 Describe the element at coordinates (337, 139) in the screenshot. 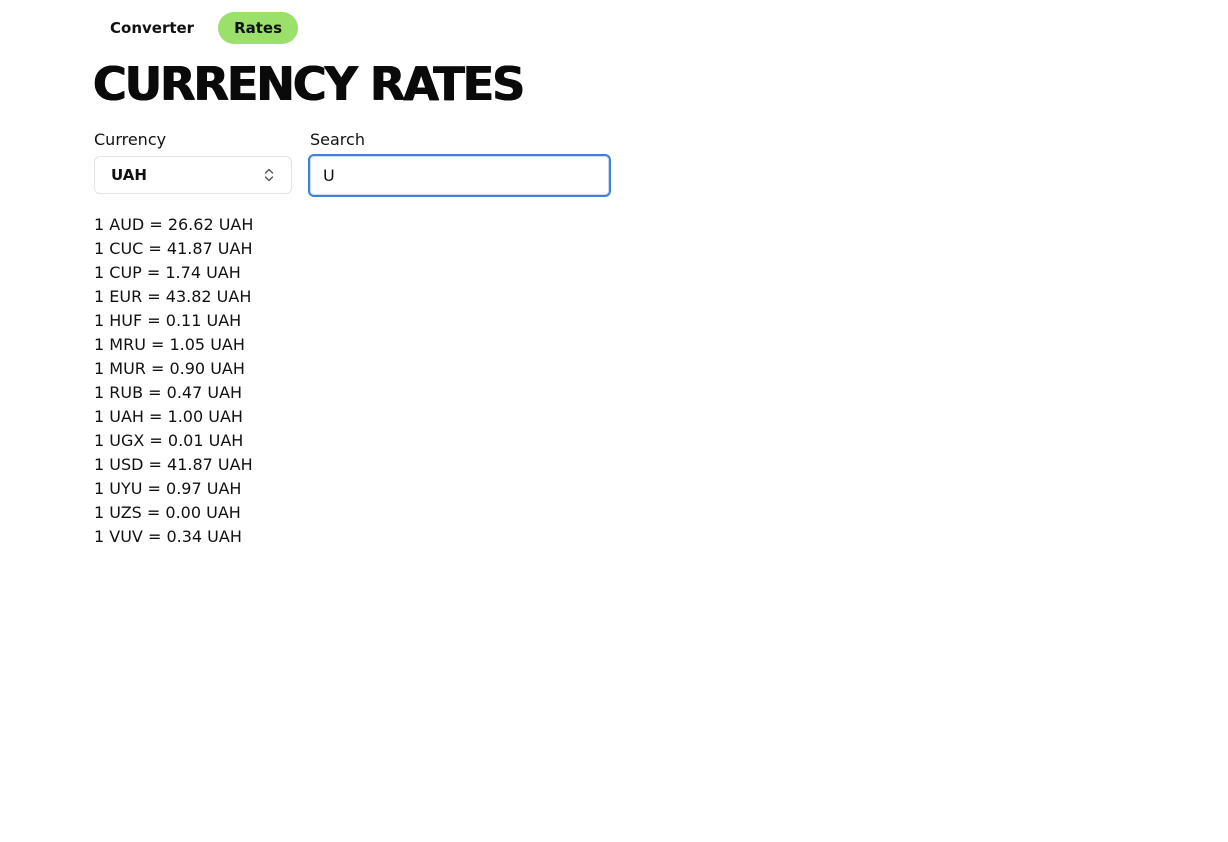

I see `search-label: Search` at that location.